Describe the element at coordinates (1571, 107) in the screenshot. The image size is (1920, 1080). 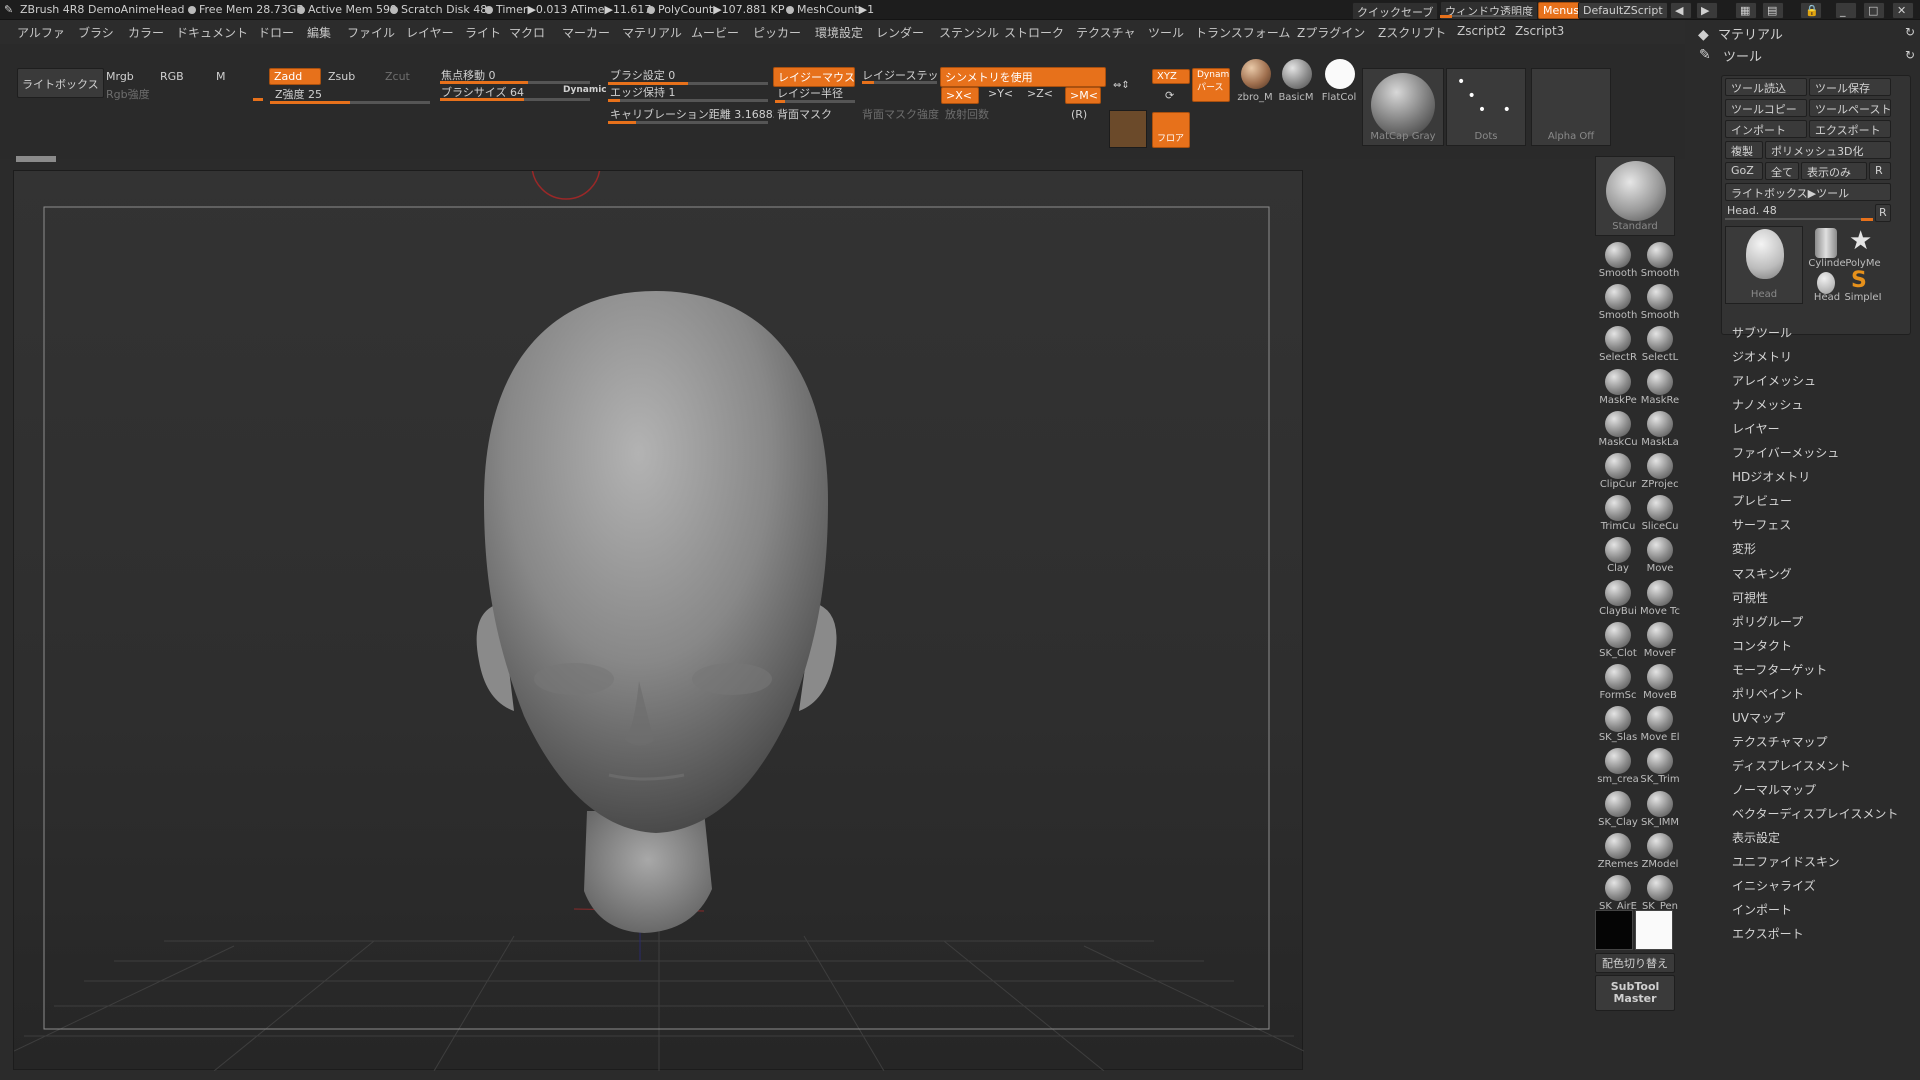
I see `alpha-thumbnail: Alpha Off` at that location.